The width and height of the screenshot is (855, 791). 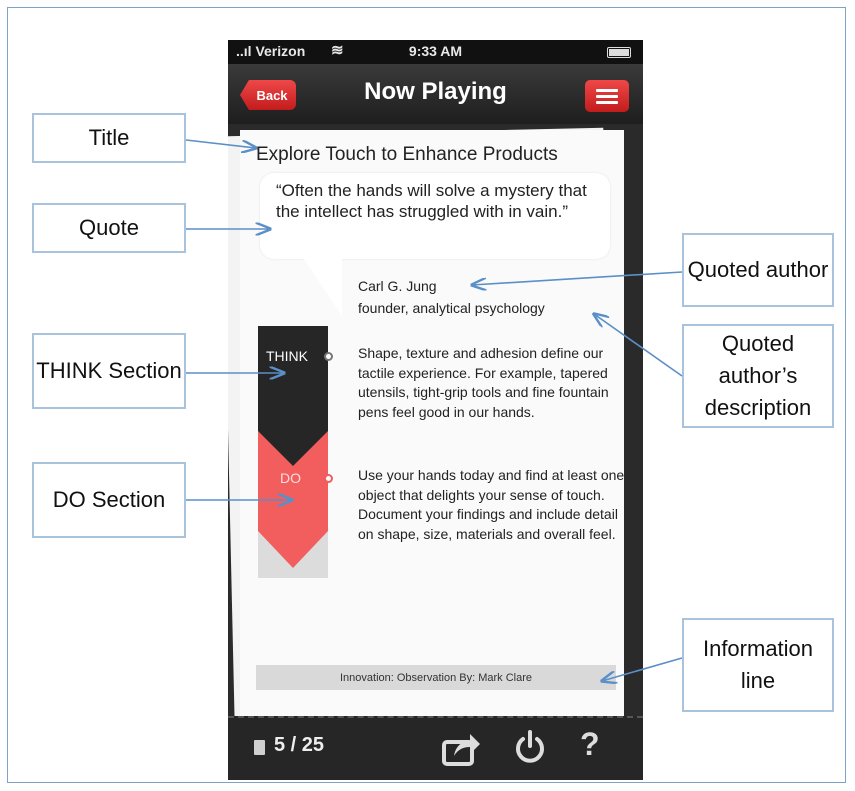 What do you see at coordinates (607, 96) in the screenshot?
I see `menu-button` at bounding box center [607, 96].